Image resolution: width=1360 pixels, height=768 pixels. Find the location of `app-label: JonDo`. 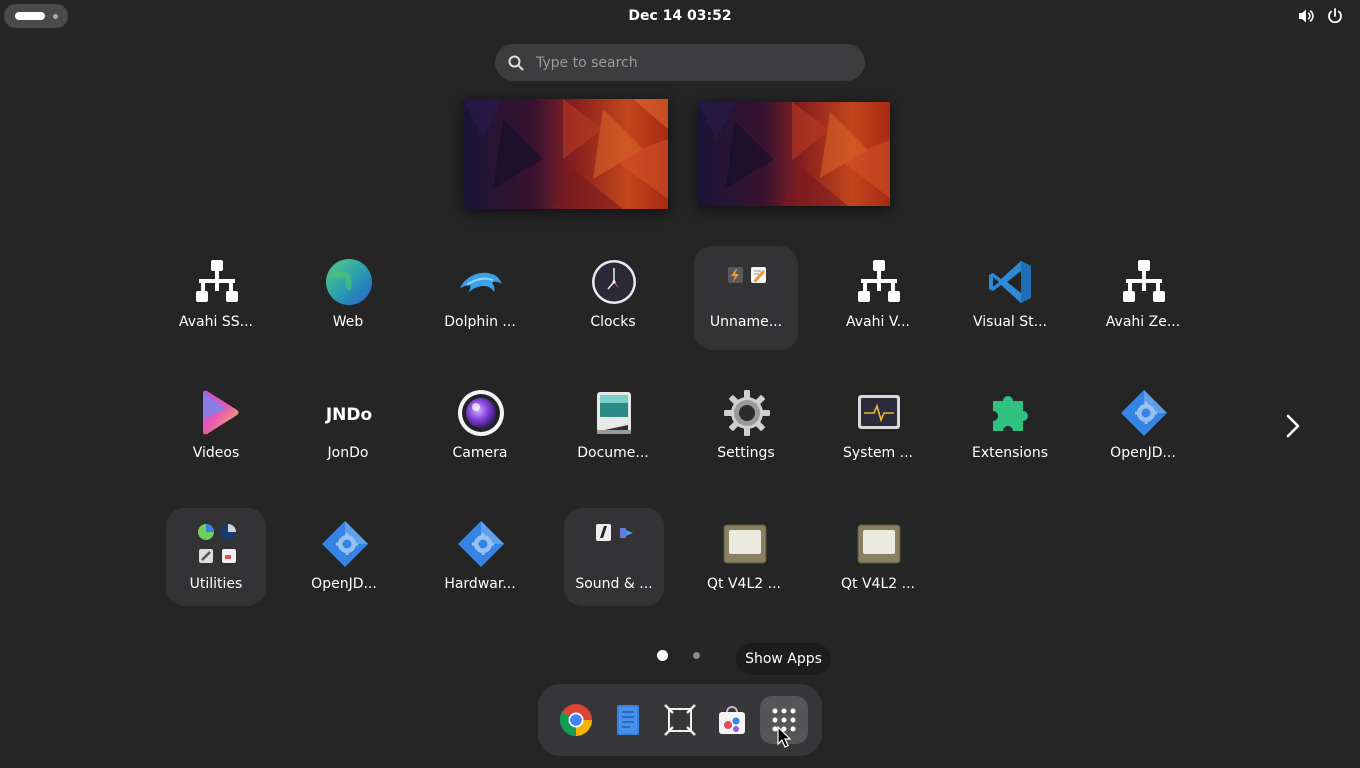

app-label: JonDo is located at coordinates (348, 453).